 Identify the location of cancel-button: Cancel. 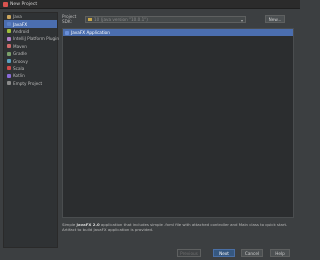
(252, 253).